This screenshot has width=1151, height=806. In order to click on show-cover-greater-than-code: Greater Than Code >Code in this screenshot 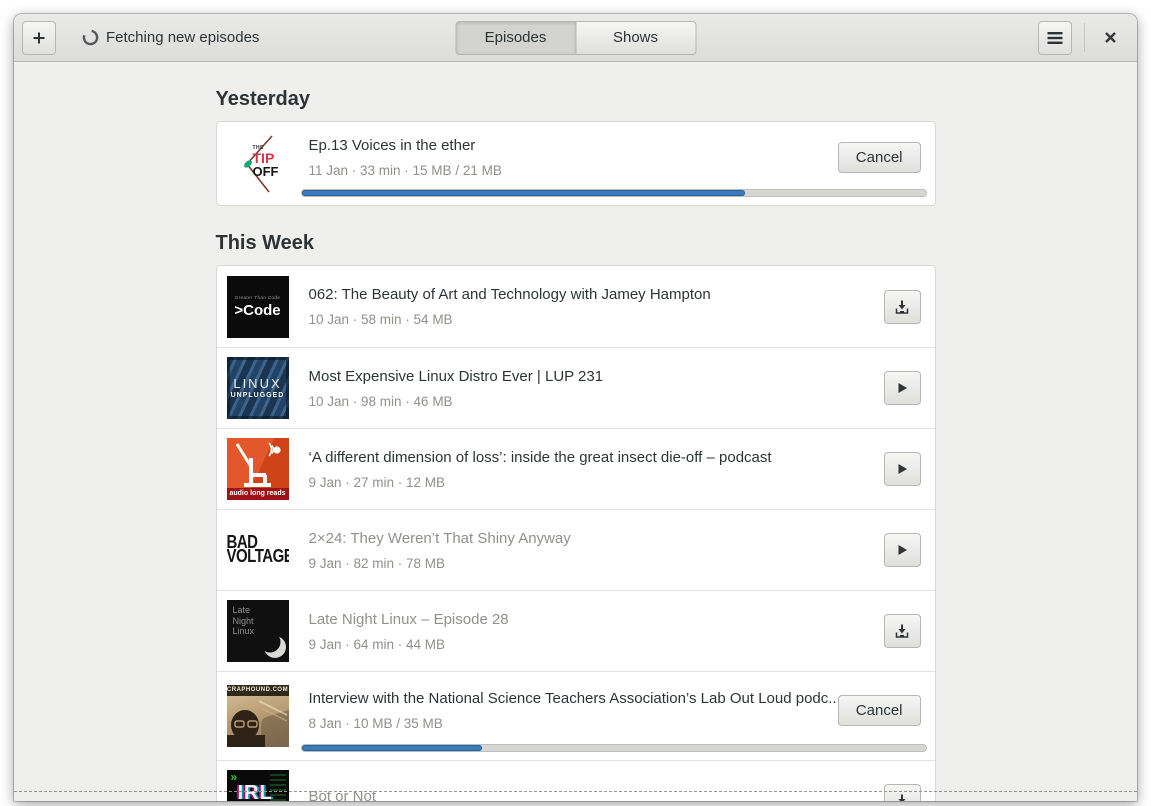, I will do `click(257, 306)`.